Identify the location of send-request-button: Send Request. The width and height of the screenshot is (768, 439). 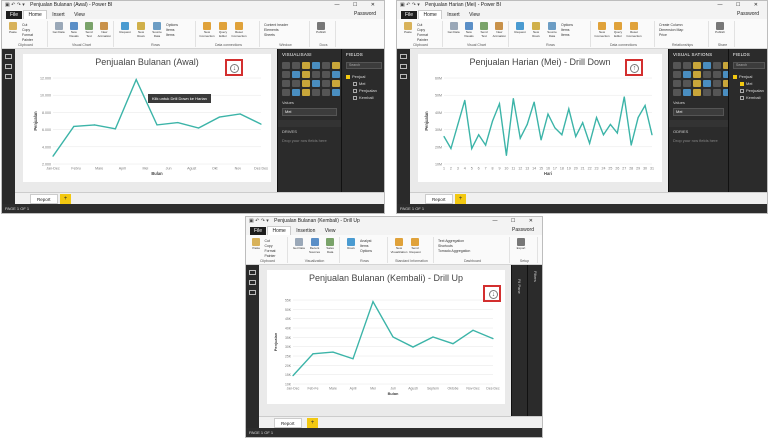
(415, 246).